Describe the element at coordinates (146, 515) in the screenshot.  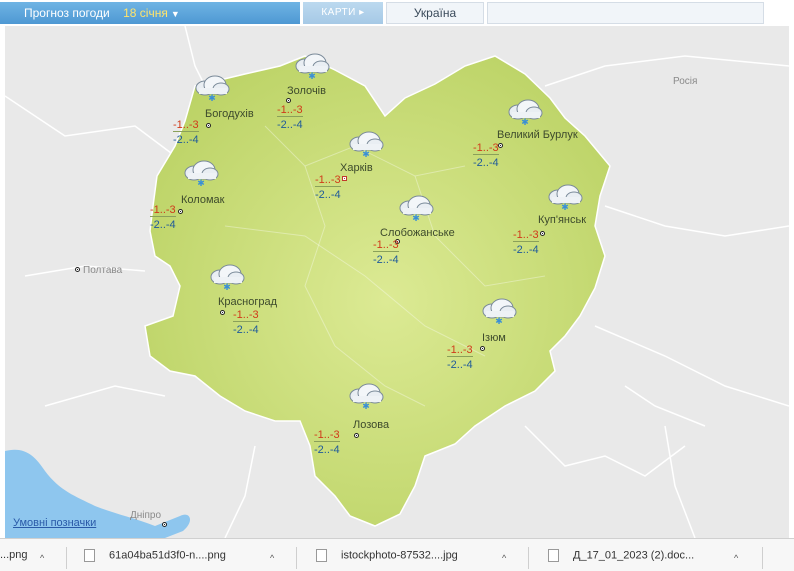
I see `dnipro-label: Дніпро` at that location.